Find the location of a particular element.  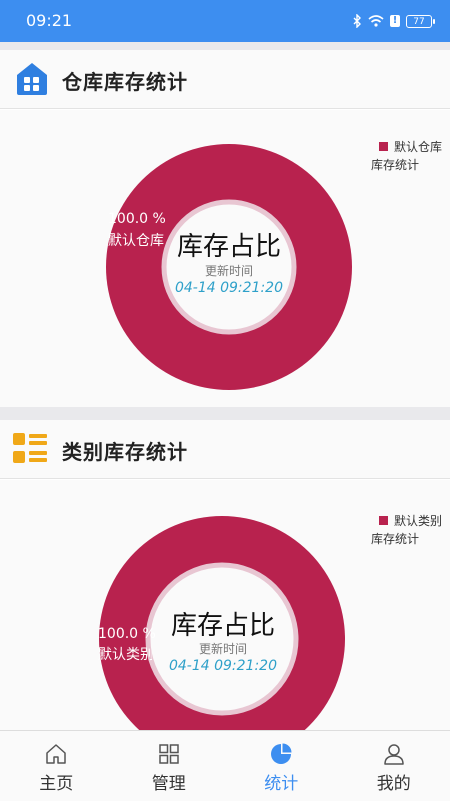

alert-icon: ! is located at coordinates (395, 21).